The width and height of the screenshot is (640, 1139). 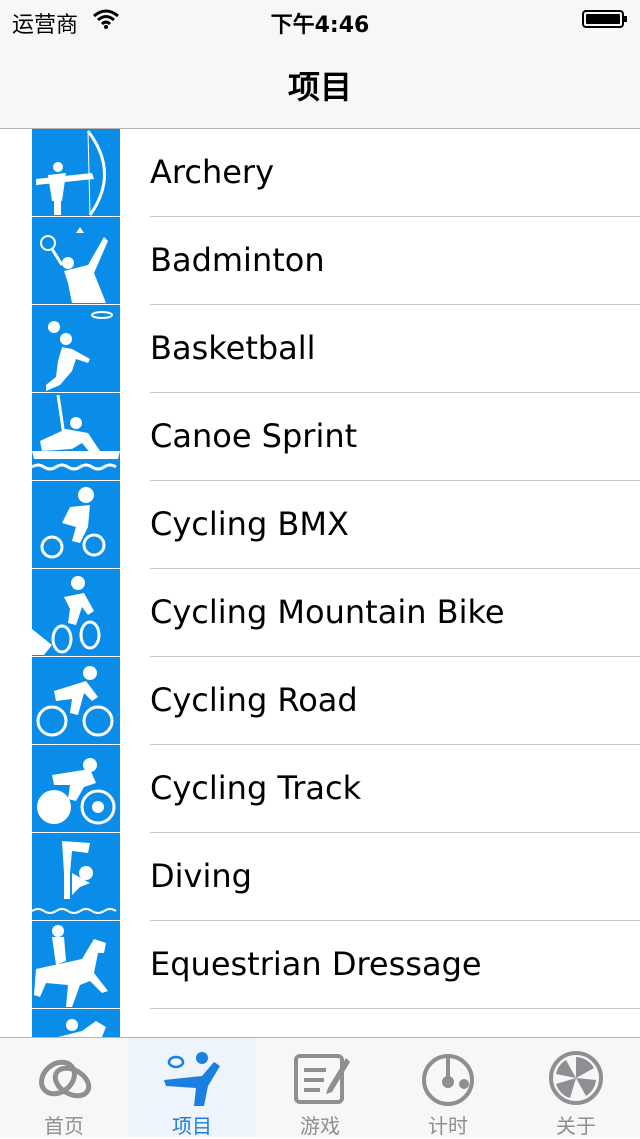 I want to click on list-item-cycling-road: Cycling Road, so click(x=320, y=701).